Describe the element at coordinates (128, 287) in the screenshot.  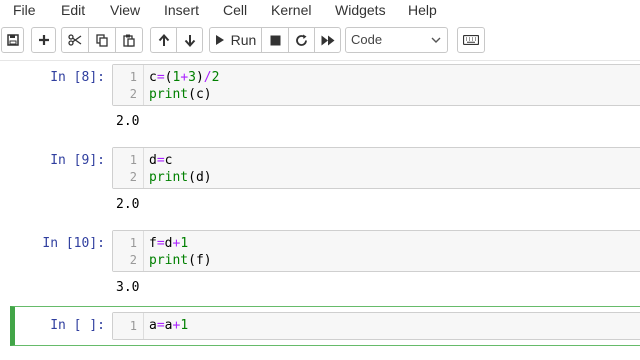
I see `cell-output: 3.0` at that location.